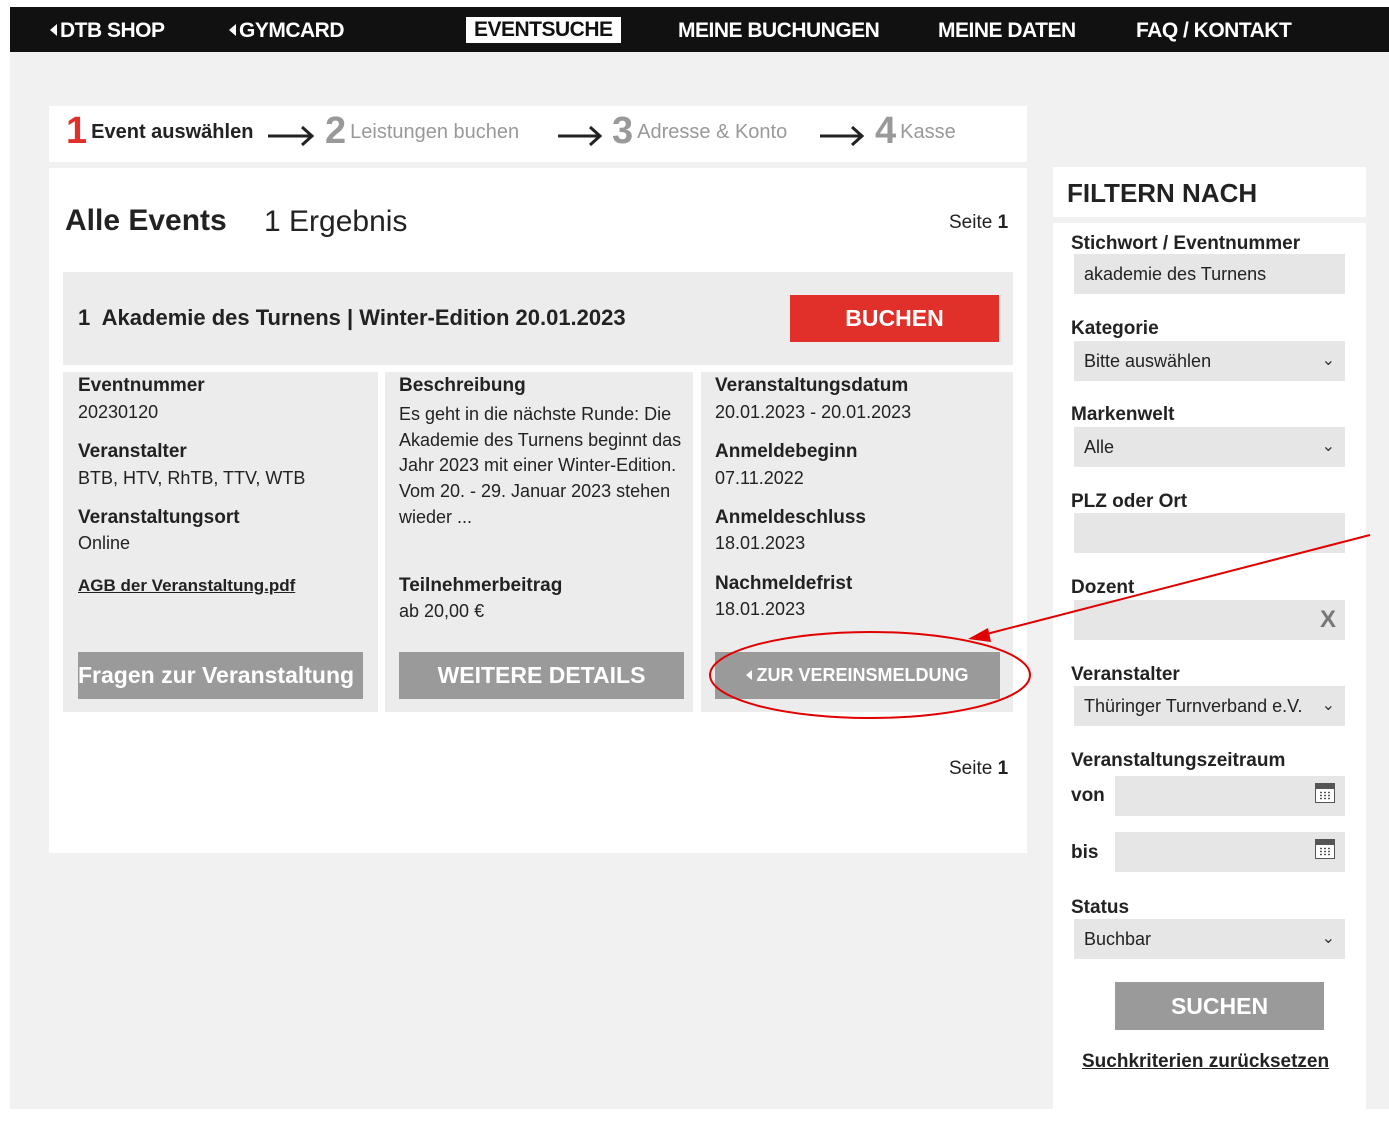 The height and width of the screenshot is (1135, 1389). What do you see at coordinates (870, 675) in the screenshot?
I see `annotation-ellipse` at bounding box center [870, 675].